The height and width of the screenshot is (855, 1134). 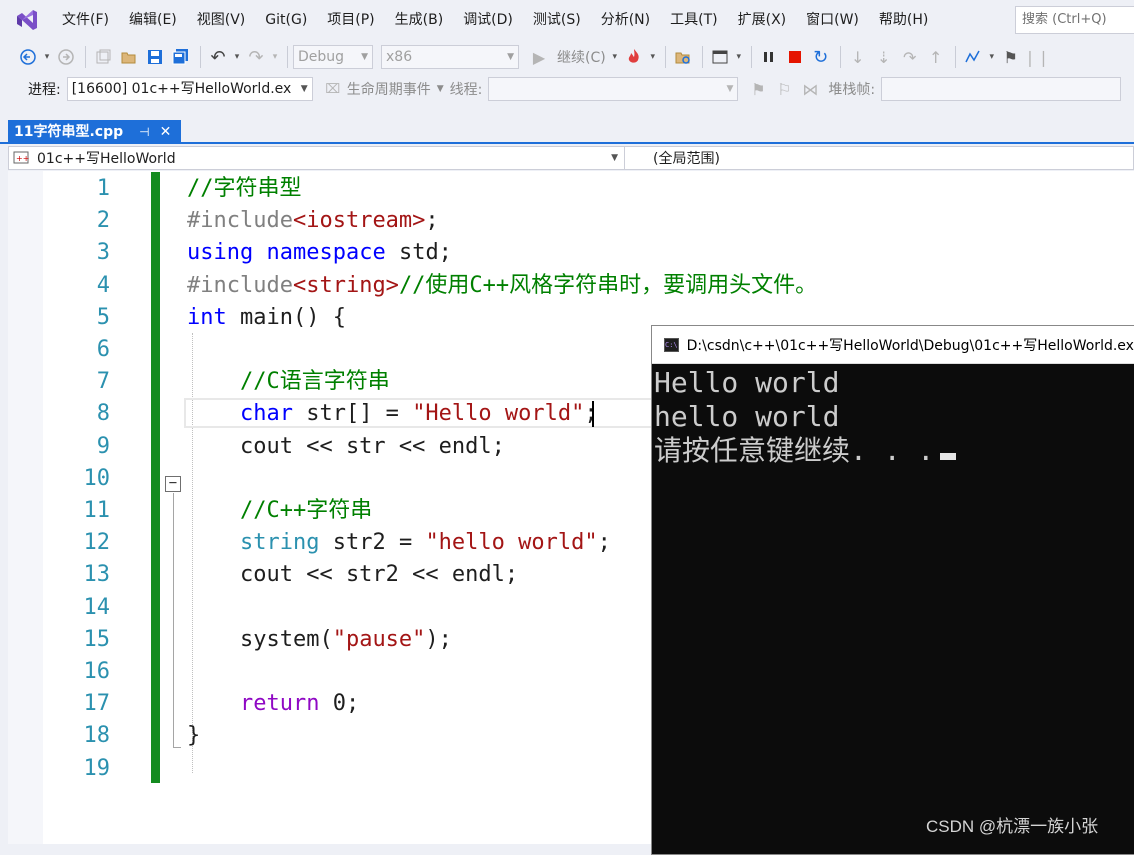 What do you see at coordinates (672, 158) in the screenshot?
I see `scope-select: (全局范围)` at bounding box center [672, 158].